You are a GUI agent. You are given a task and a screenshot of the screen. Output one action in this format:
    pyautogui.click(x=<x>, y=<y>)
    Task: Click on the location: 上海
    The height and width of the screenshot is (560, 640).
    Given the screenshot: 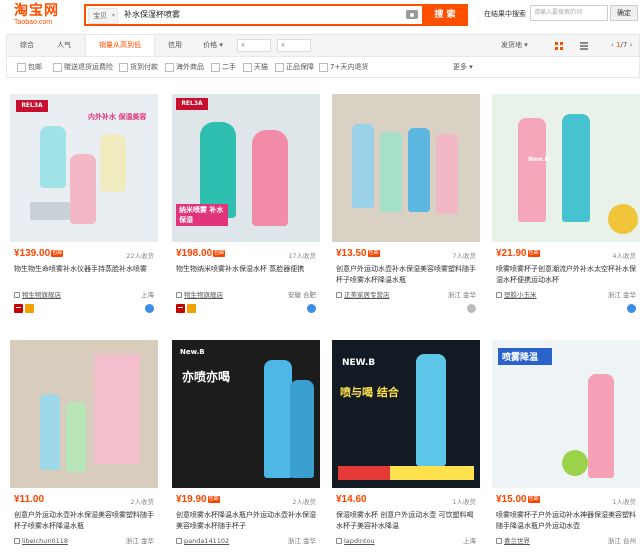 What is the action you would take?
    pyautogui.click(x=147, y=295)
    